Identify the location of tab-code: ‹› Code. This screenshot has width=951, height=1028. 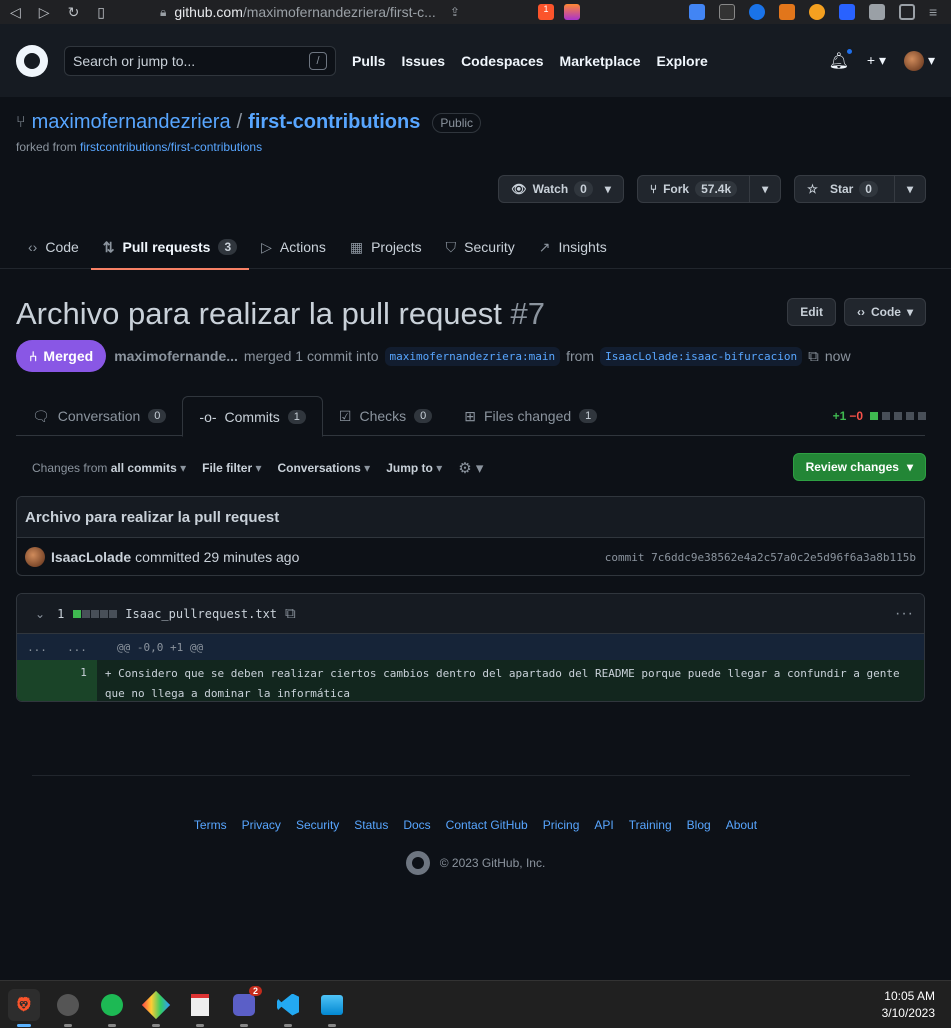
(53, 247).